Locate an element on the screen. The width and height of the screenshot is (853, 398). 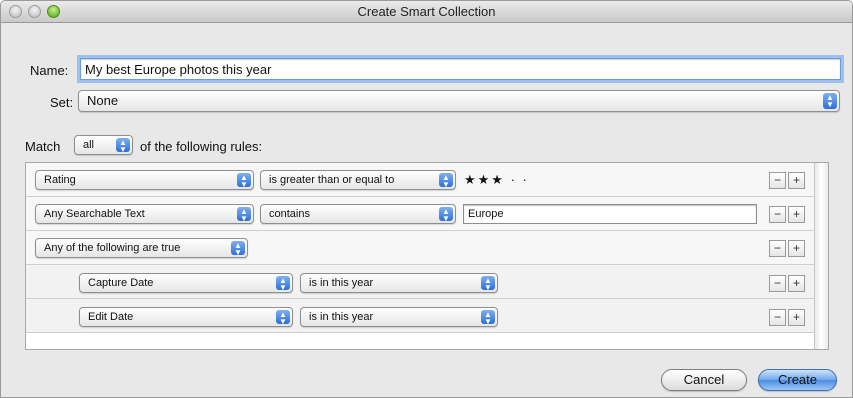
rule-field-value: Rating is located at coordinates (60, 180).